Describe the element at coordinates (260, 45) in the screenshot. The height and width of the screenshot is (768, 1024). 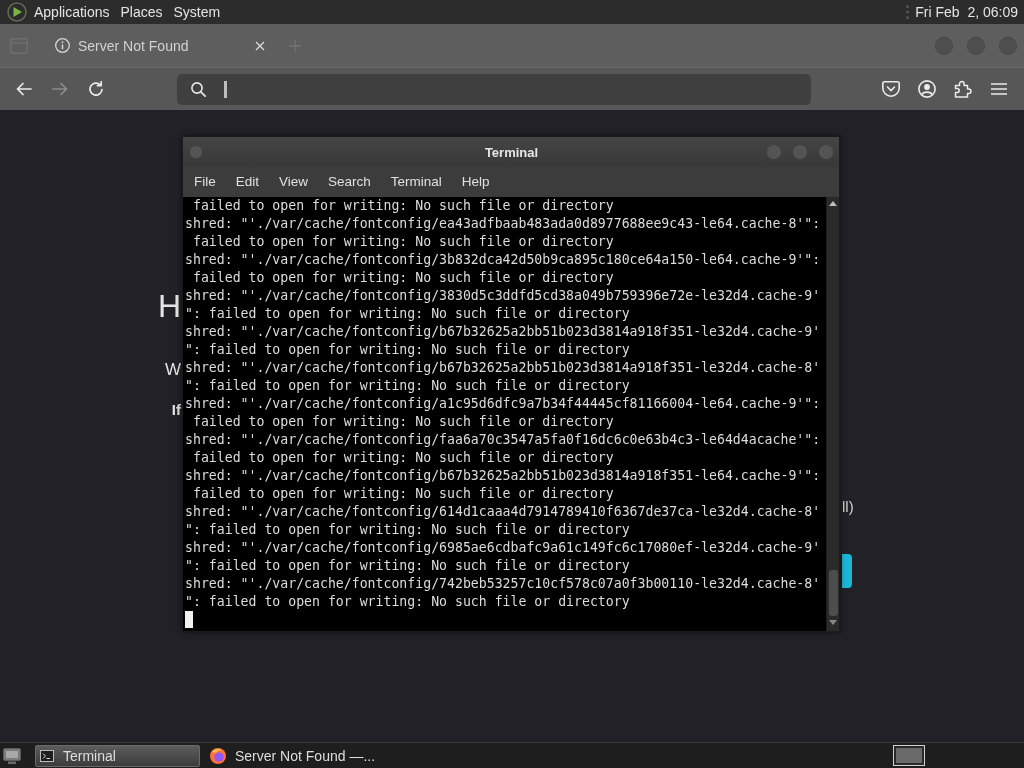
I see `close-icon` at that location.